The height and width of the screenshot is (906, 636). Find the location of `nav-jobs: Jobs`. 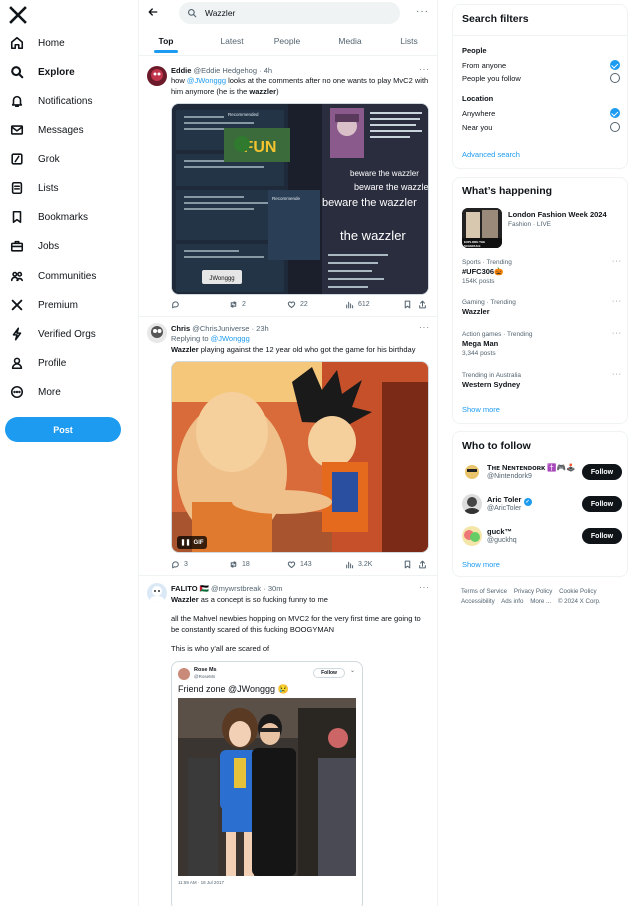

nav-jobs: Jobs is located at coordinates (65, 246).